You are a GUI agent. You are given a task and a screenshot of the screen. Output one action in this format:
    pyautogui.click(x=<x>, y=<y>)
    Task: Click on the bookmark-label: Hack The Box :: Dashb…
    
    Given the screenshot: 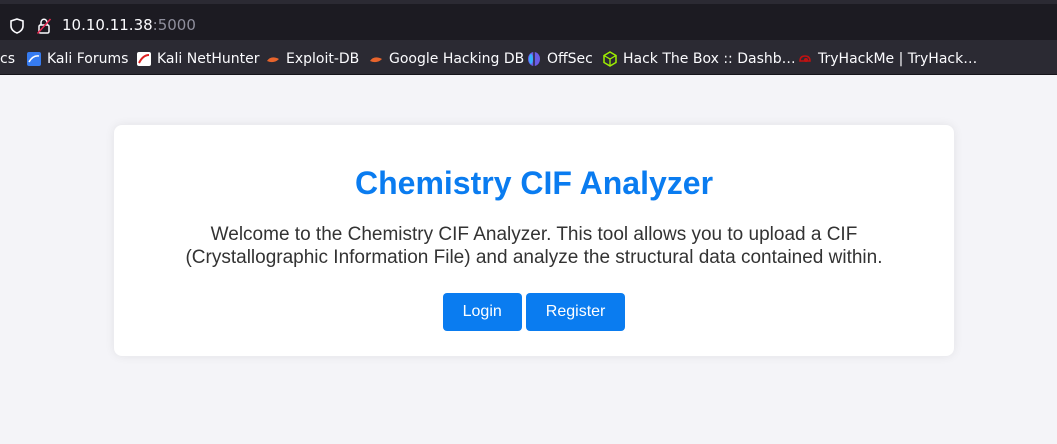 What is the action you would take?
    pyautogui.click(x=709, y=59)
    